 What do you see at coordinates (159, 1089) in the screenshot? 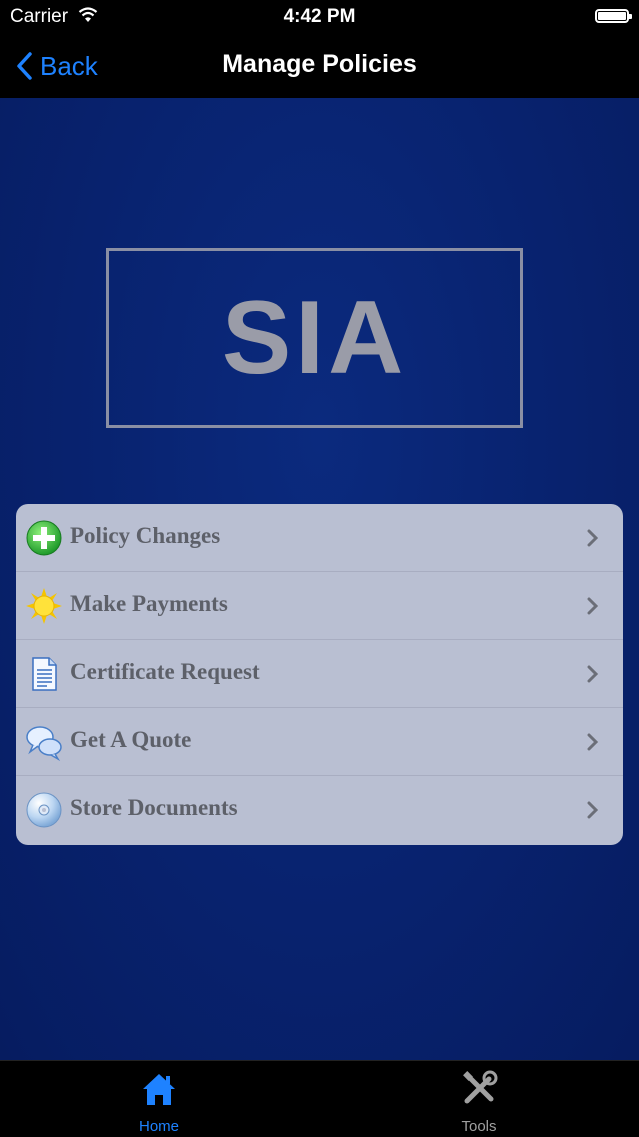
I see `home-icon` at bounding box center [159, 1089].